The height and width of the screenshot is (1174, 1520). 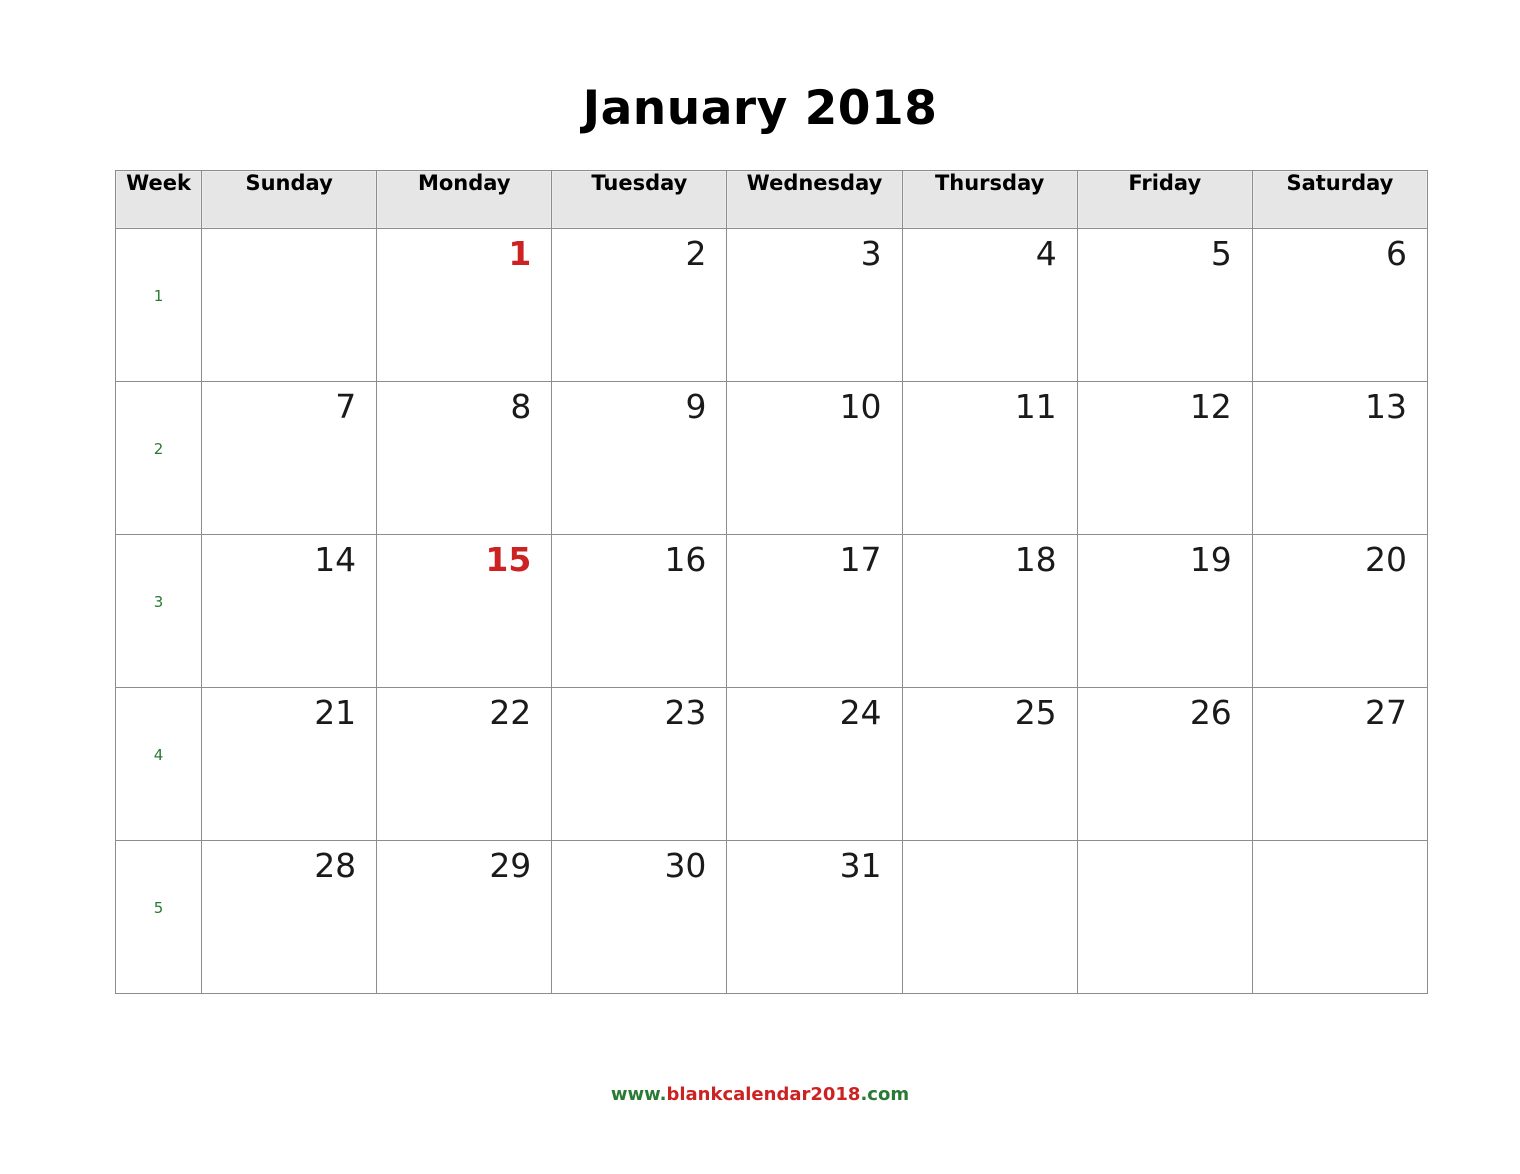 What do you see at coordinates (158, 449) in the screenshot?
I see `week-number: 2` at bounding box center [158, 449].